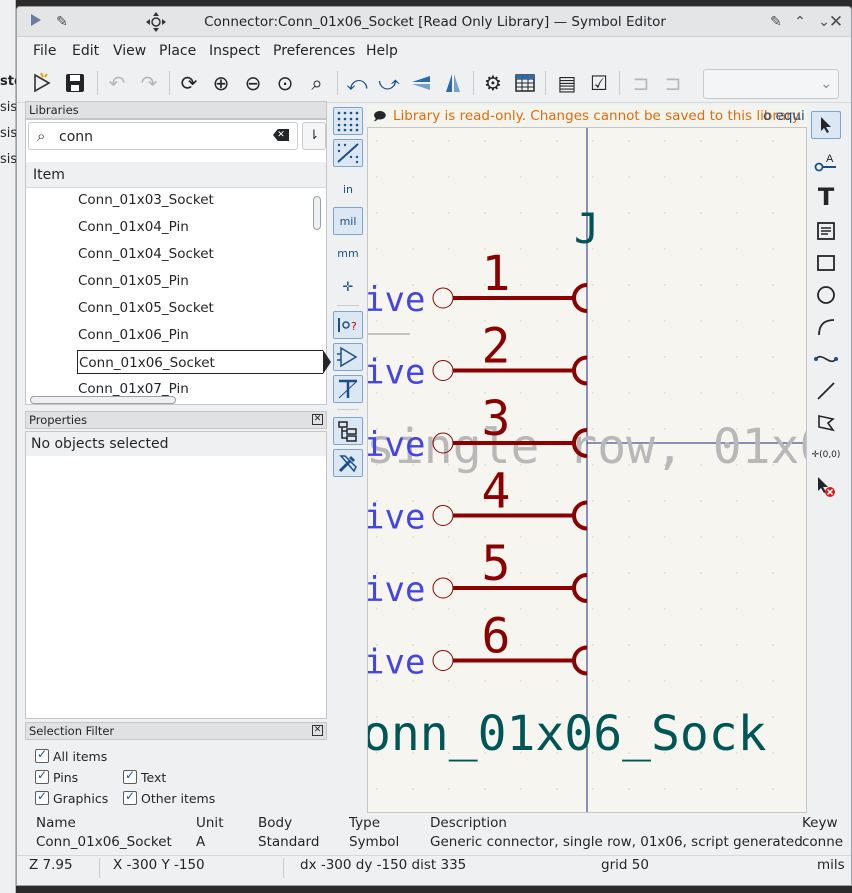  What do you see at coordinates (210, 823) in the screenshot?
I see `msg-header: Unit` at bounding box center [210, 823].